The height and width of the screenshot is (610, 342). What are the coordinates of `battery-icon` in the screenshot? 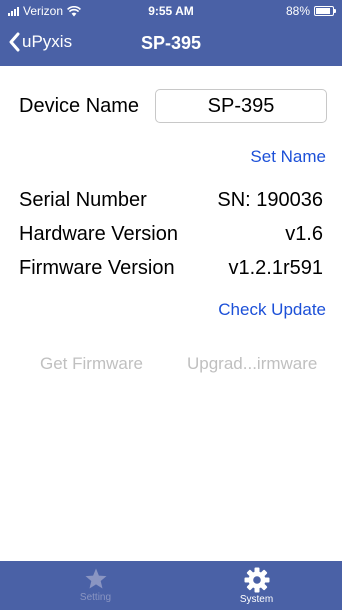 It's located at (325, 11).